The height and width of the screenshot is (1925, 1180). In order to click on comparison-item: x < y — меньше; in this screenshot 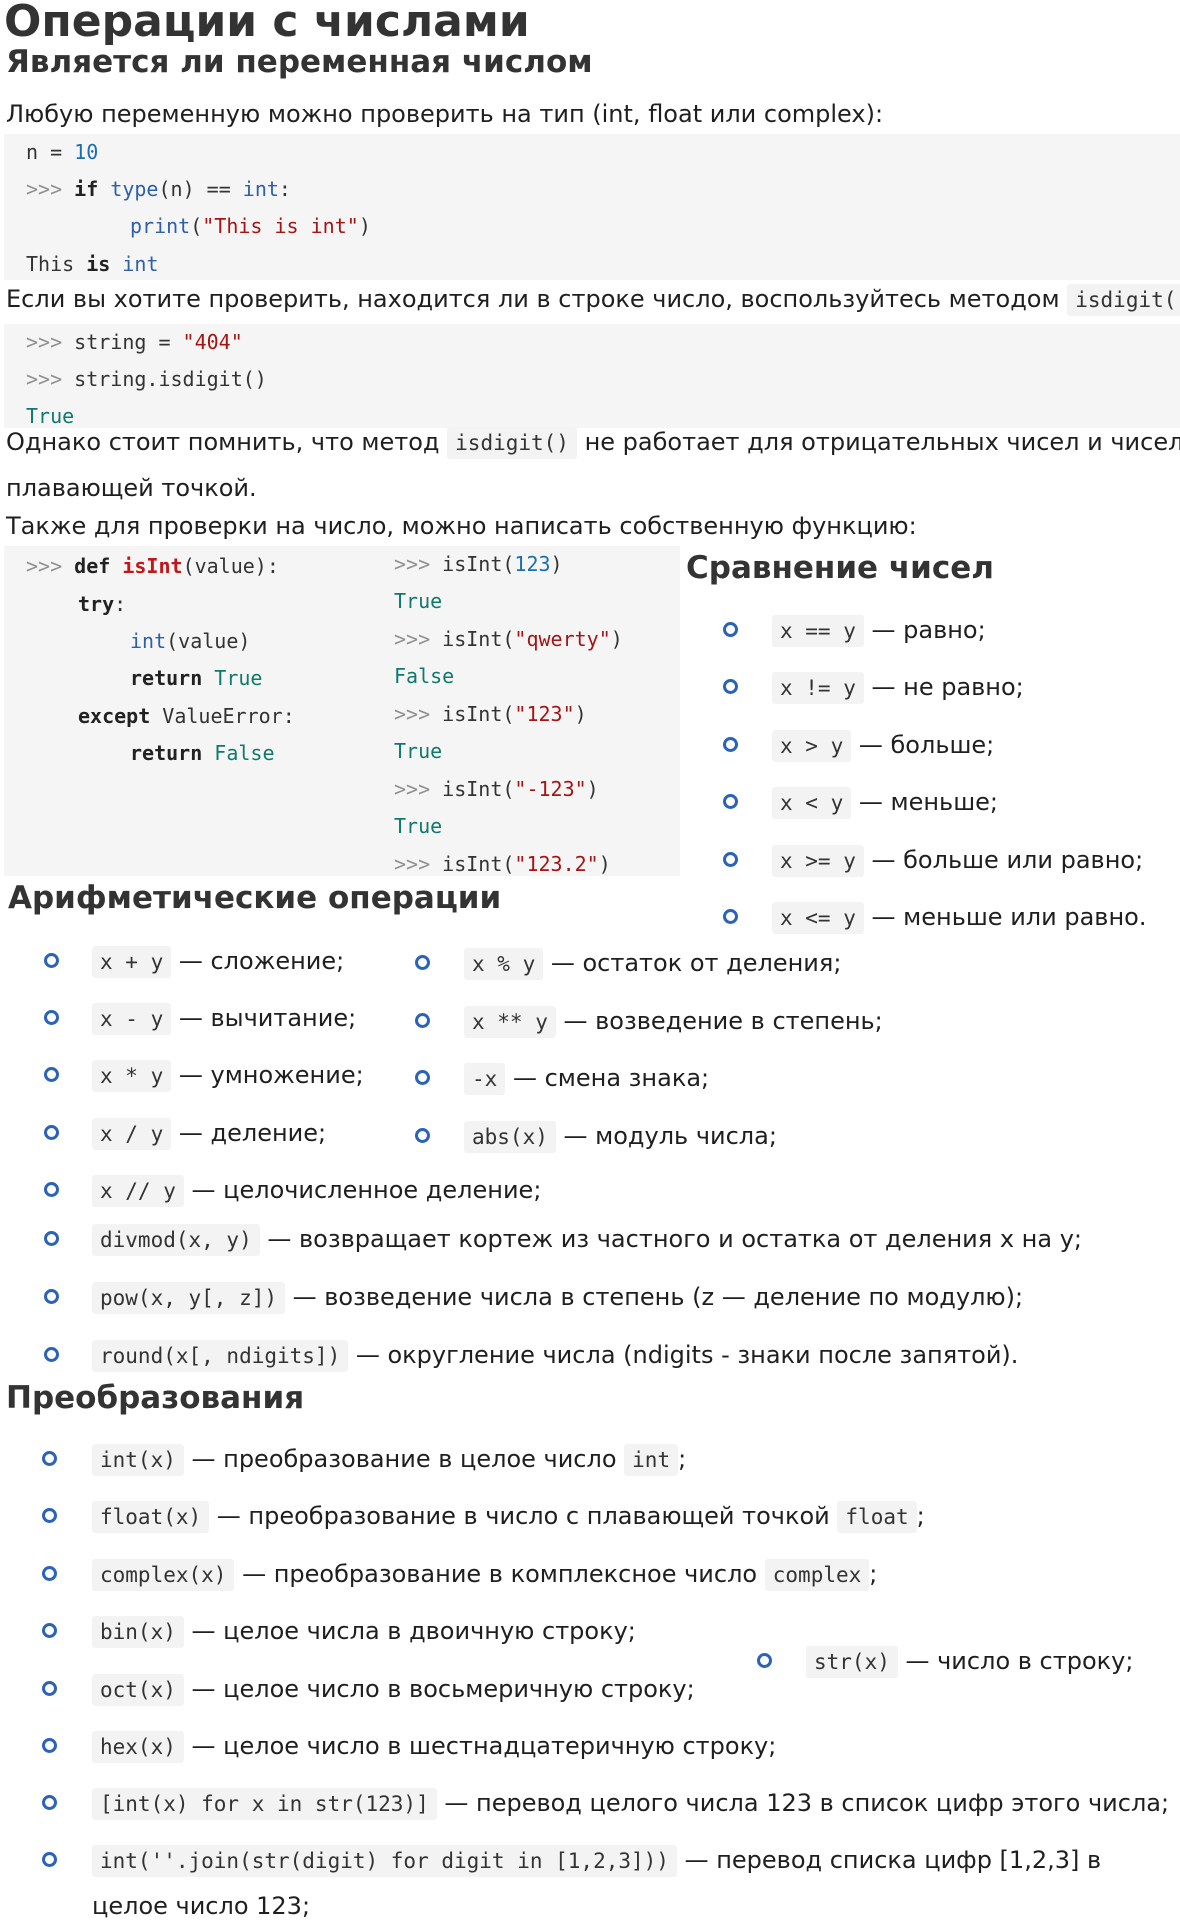, I will do `click(885, 803)`.